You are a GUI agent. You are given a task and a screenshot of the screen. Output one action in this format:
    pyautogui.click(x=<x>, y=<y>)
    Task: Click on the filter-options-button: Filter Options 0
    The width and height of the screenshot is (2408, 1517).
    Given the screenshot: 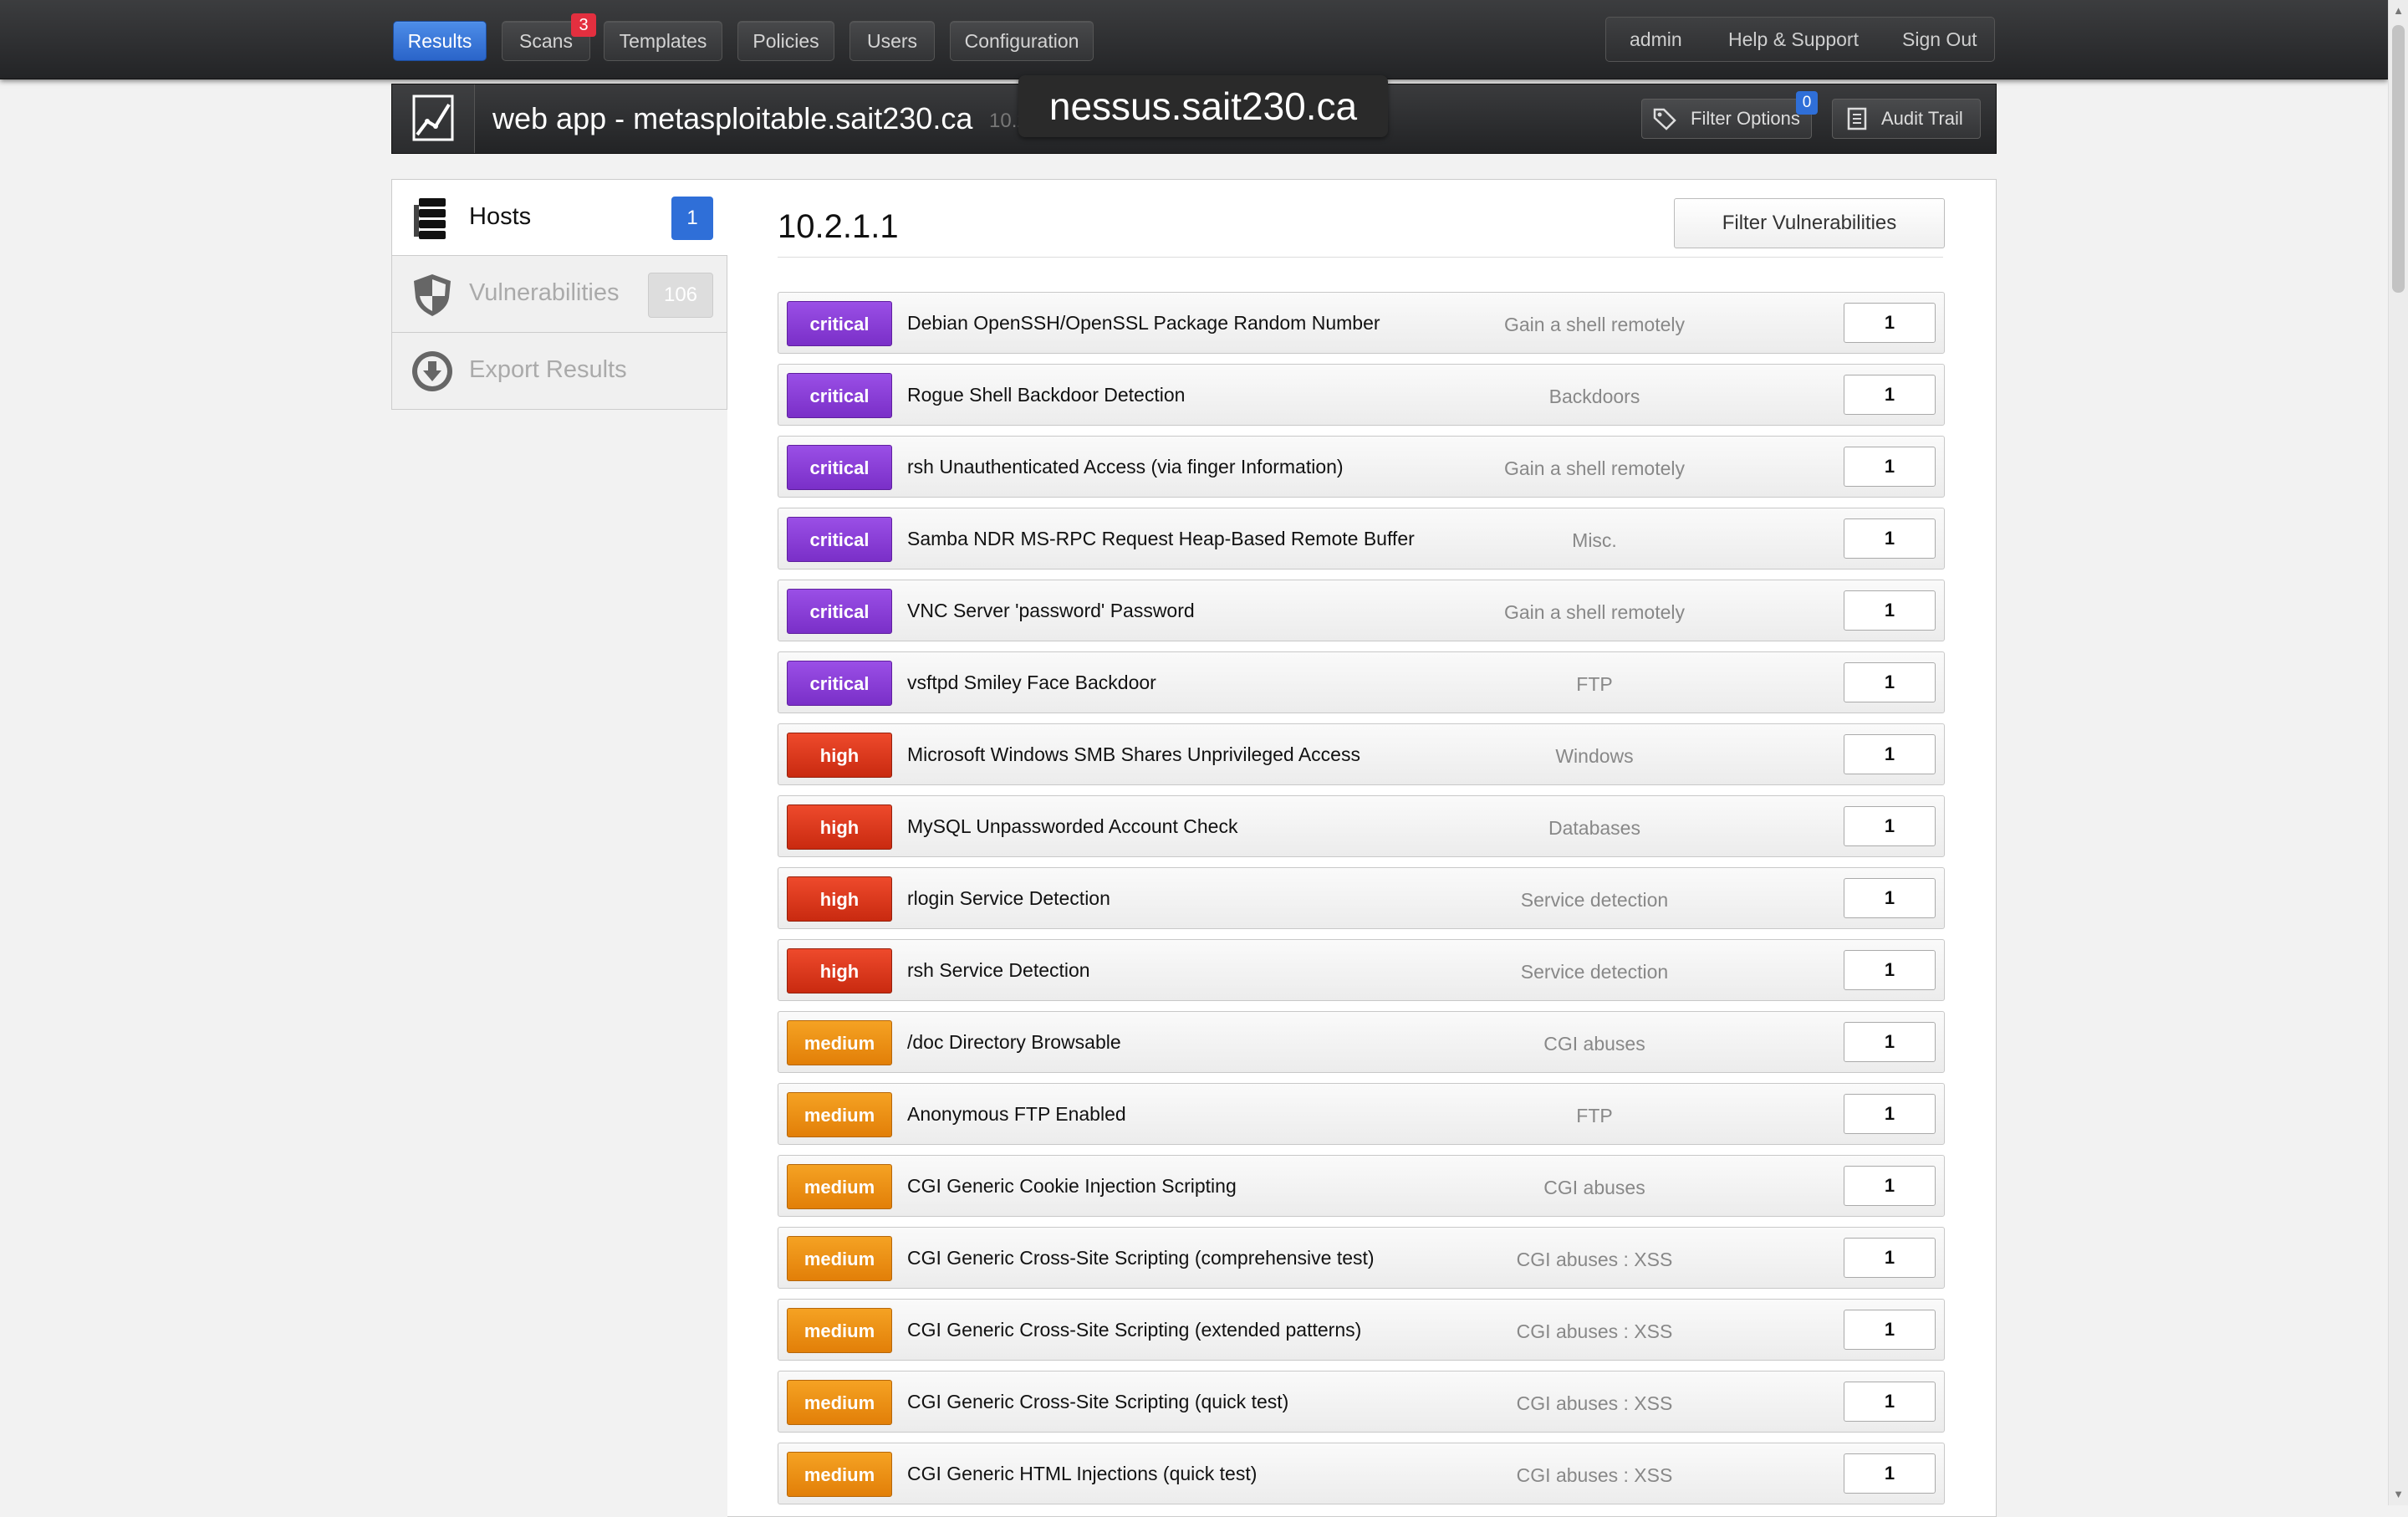 What is the action you would take?
    pyautogui.click(x=1729, y=115)
    